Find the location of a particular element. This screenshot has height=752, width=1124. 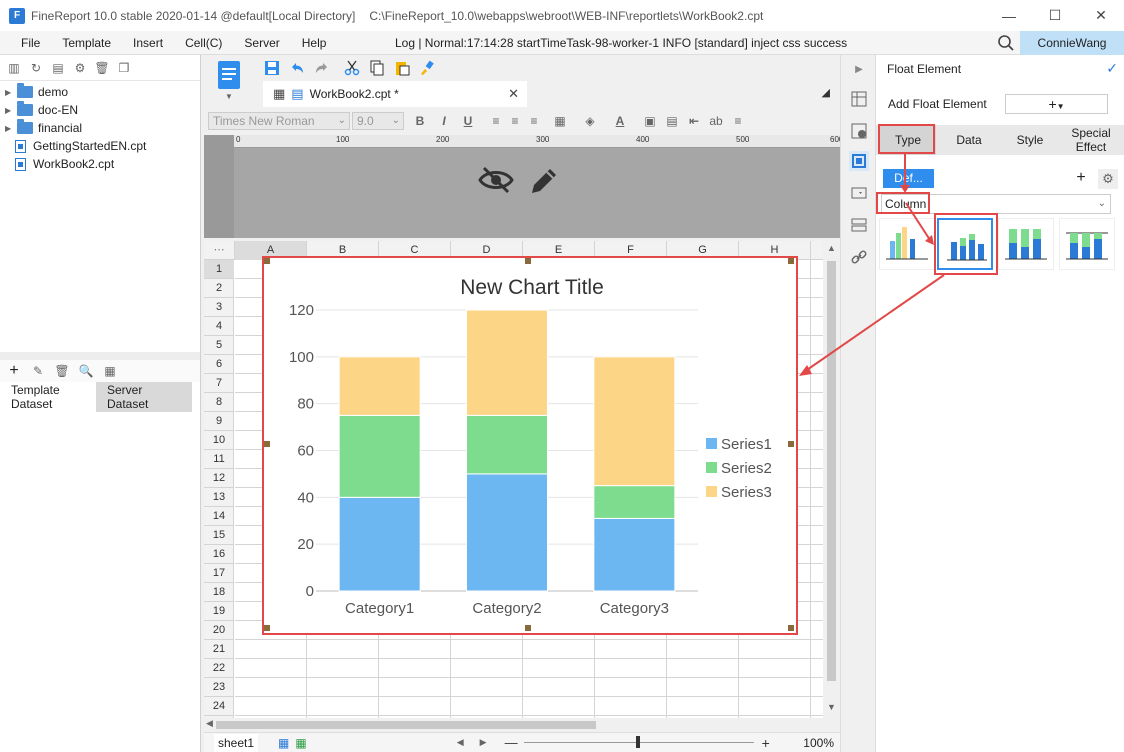

template-icon: ▤ is located at coordinates (58, 68).